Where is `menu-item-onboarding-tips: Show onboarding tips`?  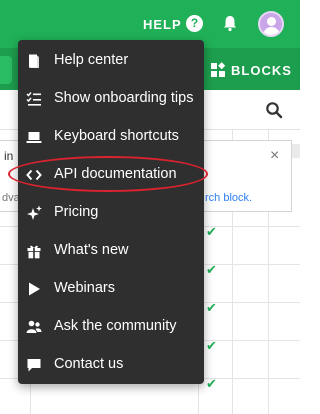 menu-item-onboarding-tips: Show onboarding tips is located at coordinates (111, 99).